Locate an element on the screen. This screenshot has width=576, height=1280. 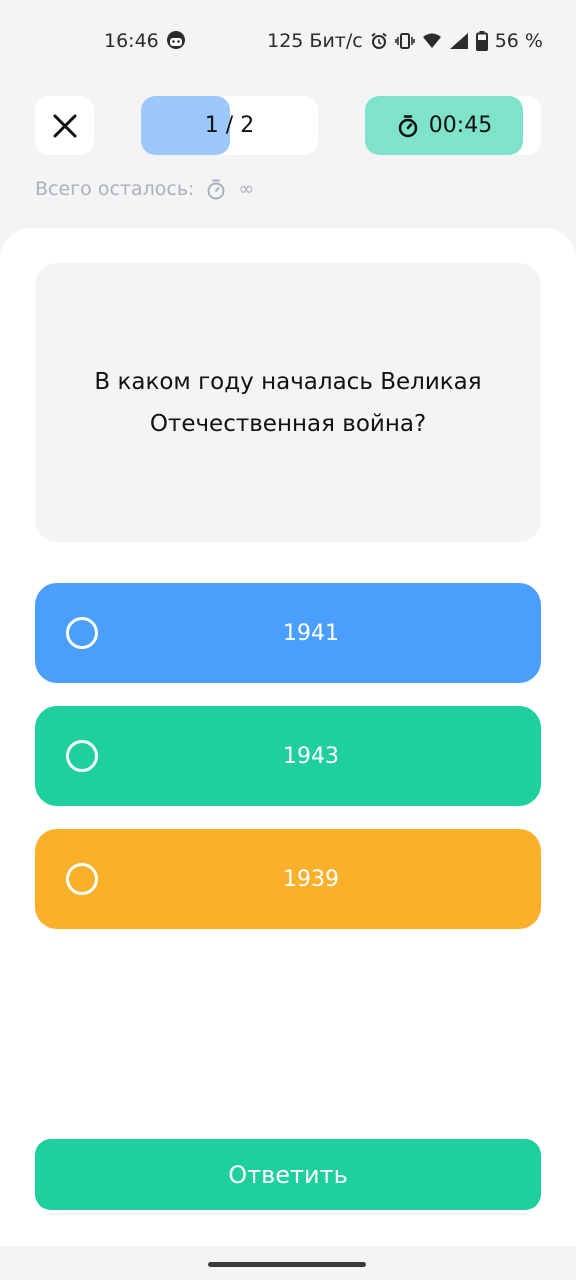
remaining-label: Всего осталось: is located at coordinates (115, 189).